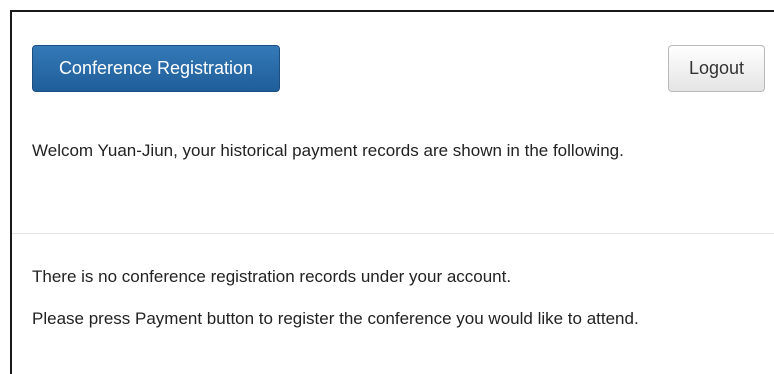  What do you see at coordinates (716, 68) in the screenshot?
I see `logout-button: Logout` at bounding box center [716, 68].